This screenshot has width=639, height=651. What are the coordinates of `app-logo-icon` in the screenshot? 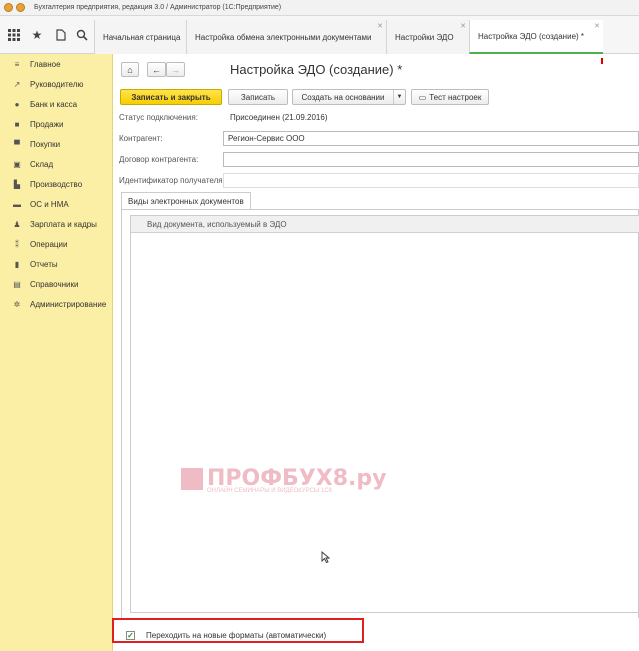 It's located at (8, 7).